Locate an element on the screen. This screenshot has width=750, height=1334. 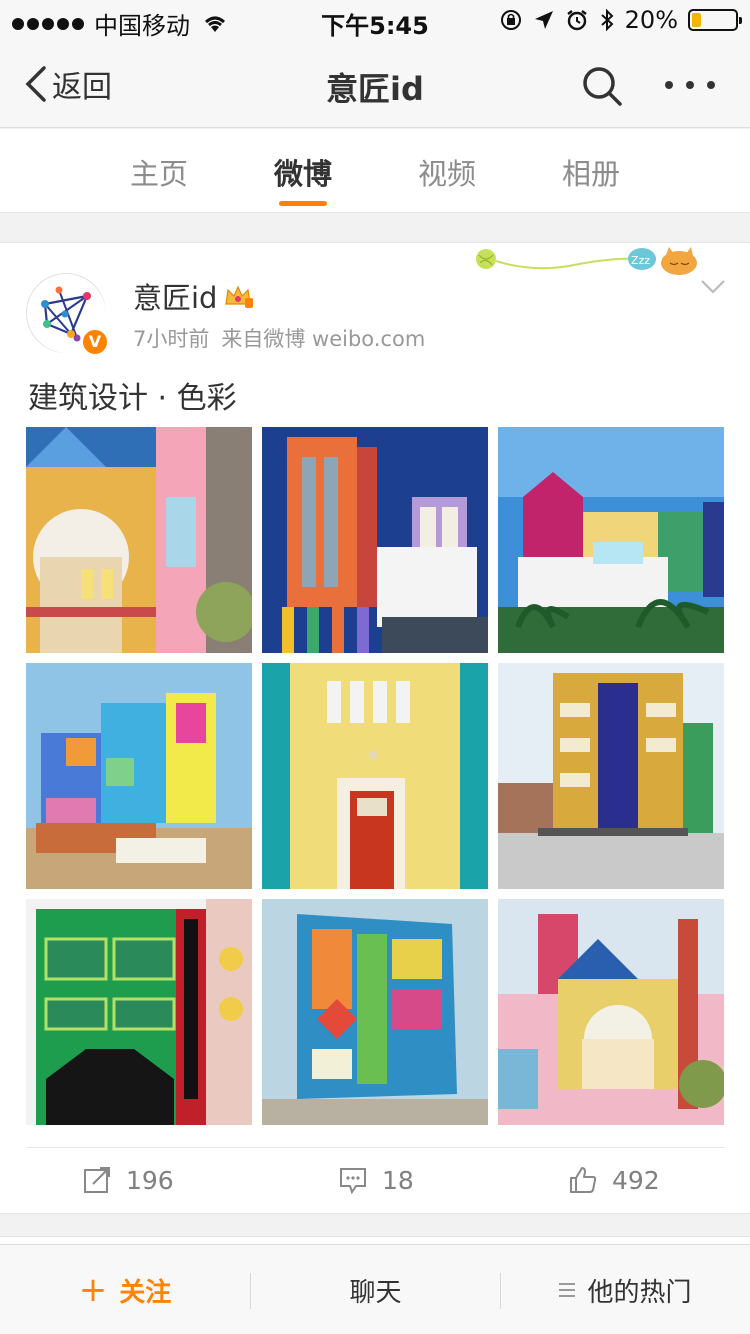
rotation-lock-icon is located at coordinates (510, 20).